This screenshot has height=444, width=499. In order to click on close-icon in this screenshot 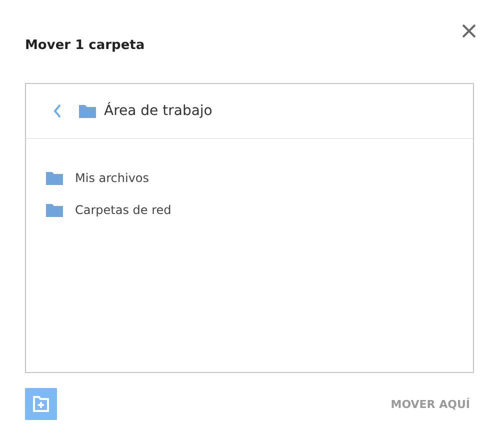, I will do `click(469, 31)`.